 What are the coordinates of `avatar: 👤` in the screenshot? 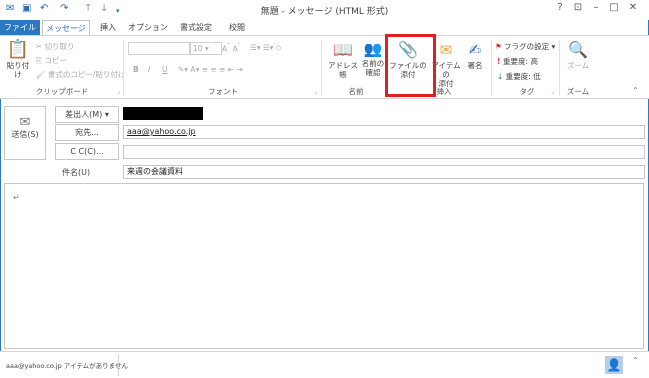 It's located at (614, 365).